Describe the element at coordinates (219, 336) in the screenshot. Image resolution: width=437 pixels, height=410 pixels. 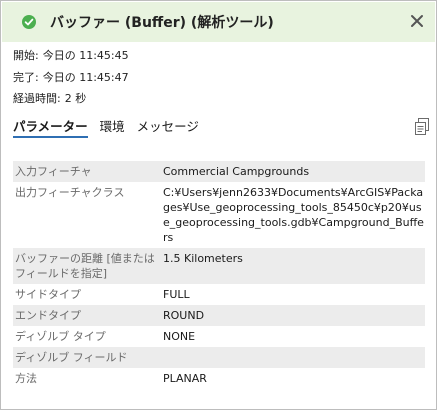
I see `param-row: ディゾルブ タイプ NONE` at that location.